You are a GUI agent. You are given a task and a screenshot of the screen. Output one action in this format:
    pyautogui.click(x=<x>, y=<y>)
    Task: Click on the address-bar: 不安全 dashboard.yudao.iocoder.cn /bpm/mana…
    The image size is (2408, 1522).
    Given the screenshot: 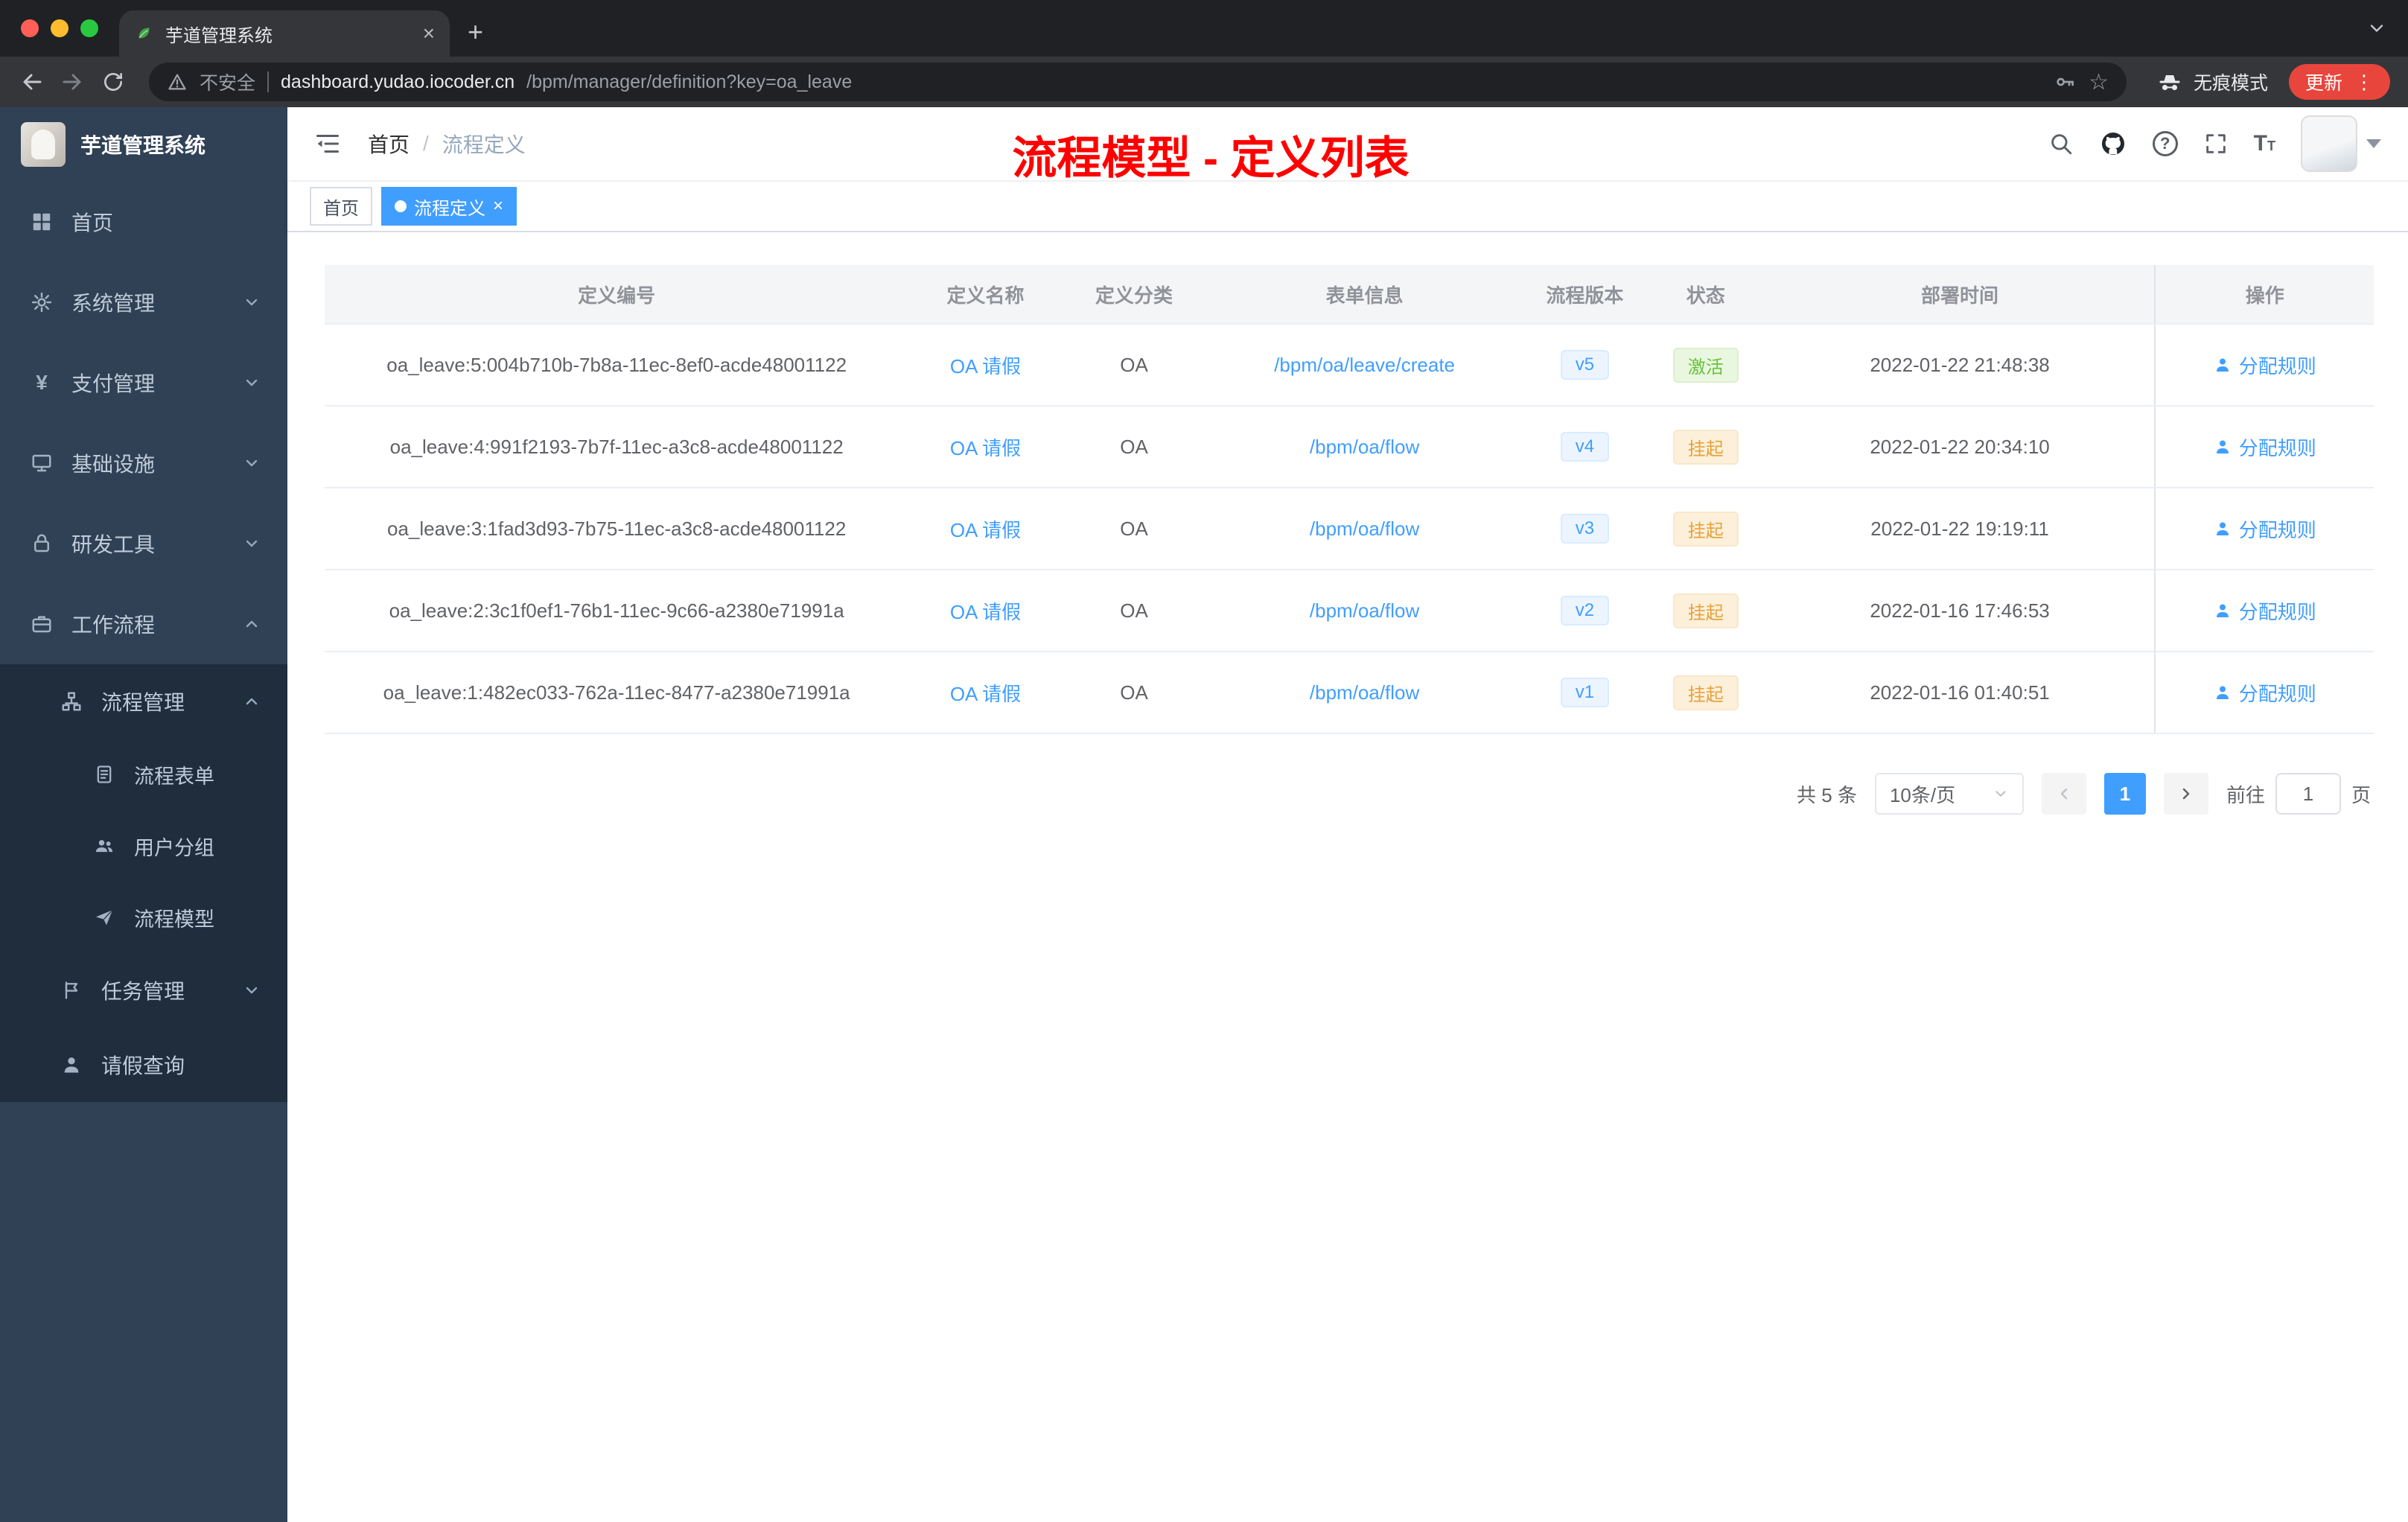 What is the action you would take?
    pyautogui.click(x=1138, y=82)
    